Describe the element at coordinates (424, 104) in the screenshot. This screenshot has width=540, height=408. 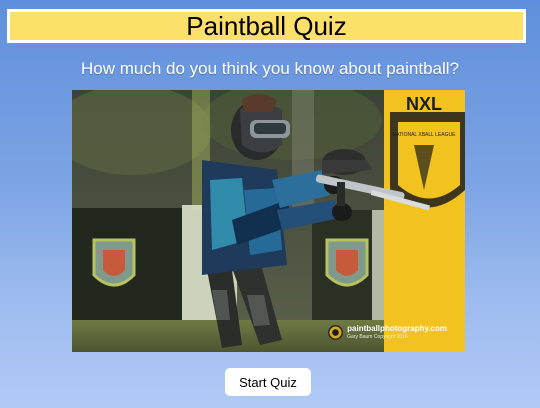
I see `banner-logo-text: NXL` at that location.